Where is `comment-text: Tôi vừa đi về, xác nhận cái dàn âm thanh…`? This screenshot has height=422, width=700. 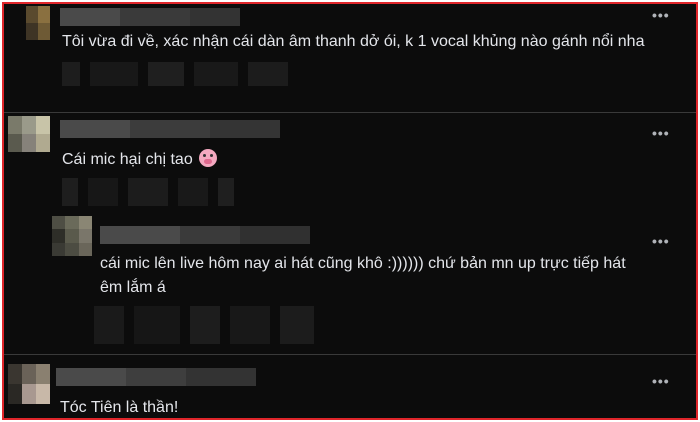
comment-text: Tôi vừa đi về, xác nhận cái dàn âm thanh… is located at coordinates (353, 41).